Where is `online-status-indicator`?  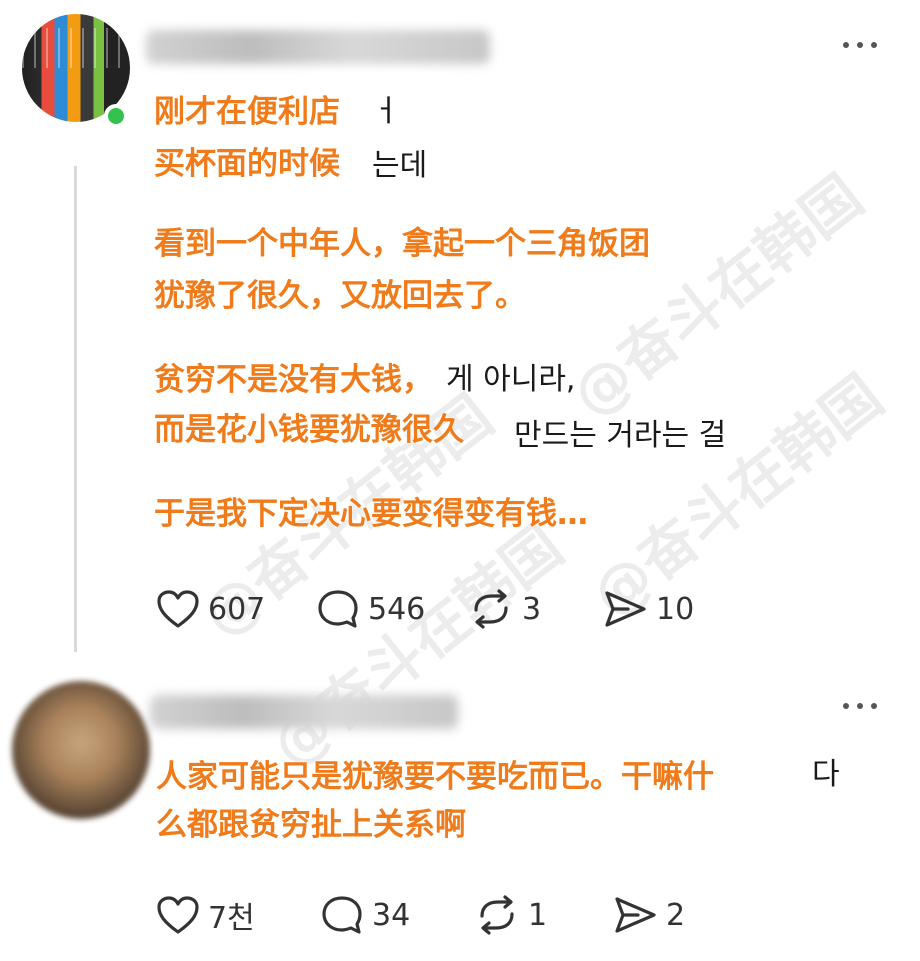
online-status-indicator is located at coordinates (116, 116).